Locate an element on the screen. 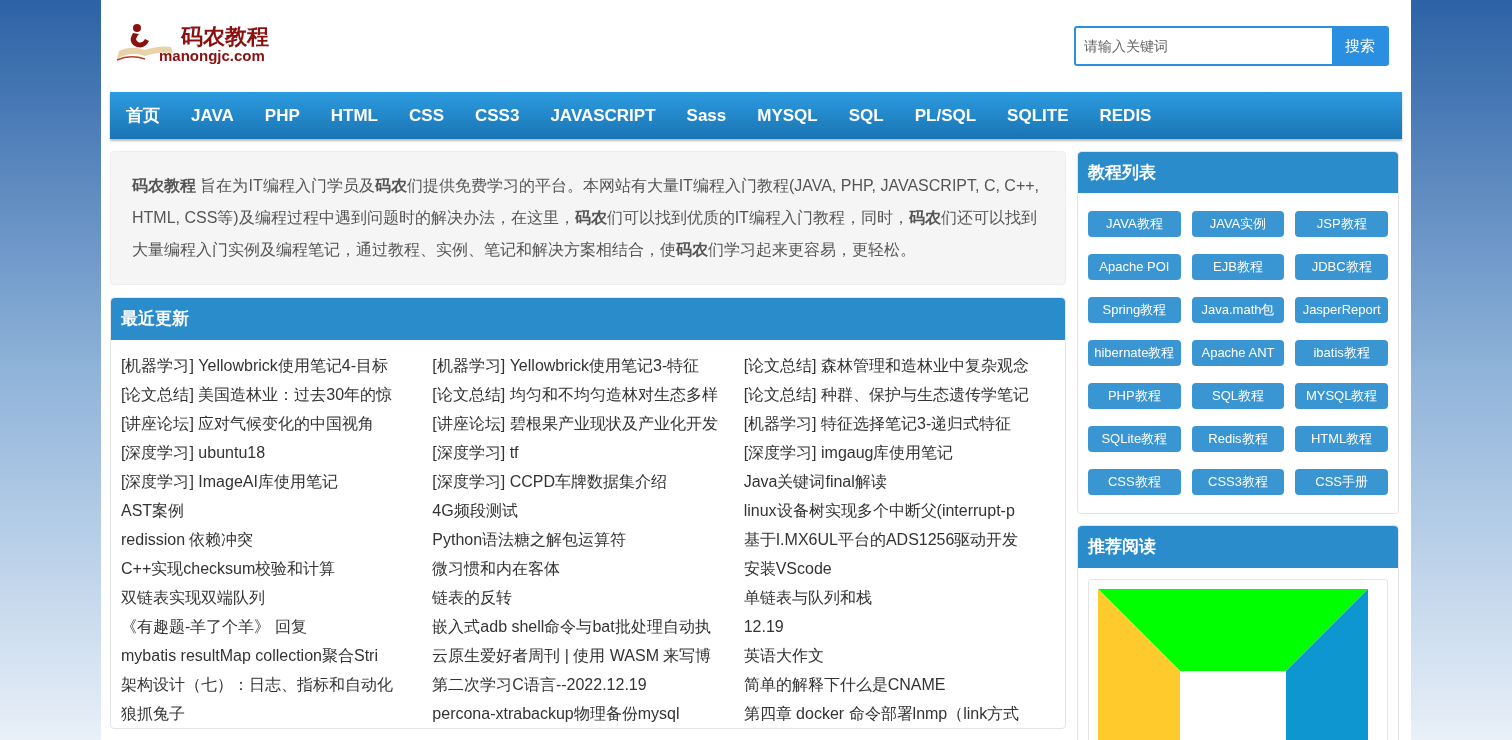  article-link: 简单的解释下什么是CNAME is located at coordinates (844, 684).